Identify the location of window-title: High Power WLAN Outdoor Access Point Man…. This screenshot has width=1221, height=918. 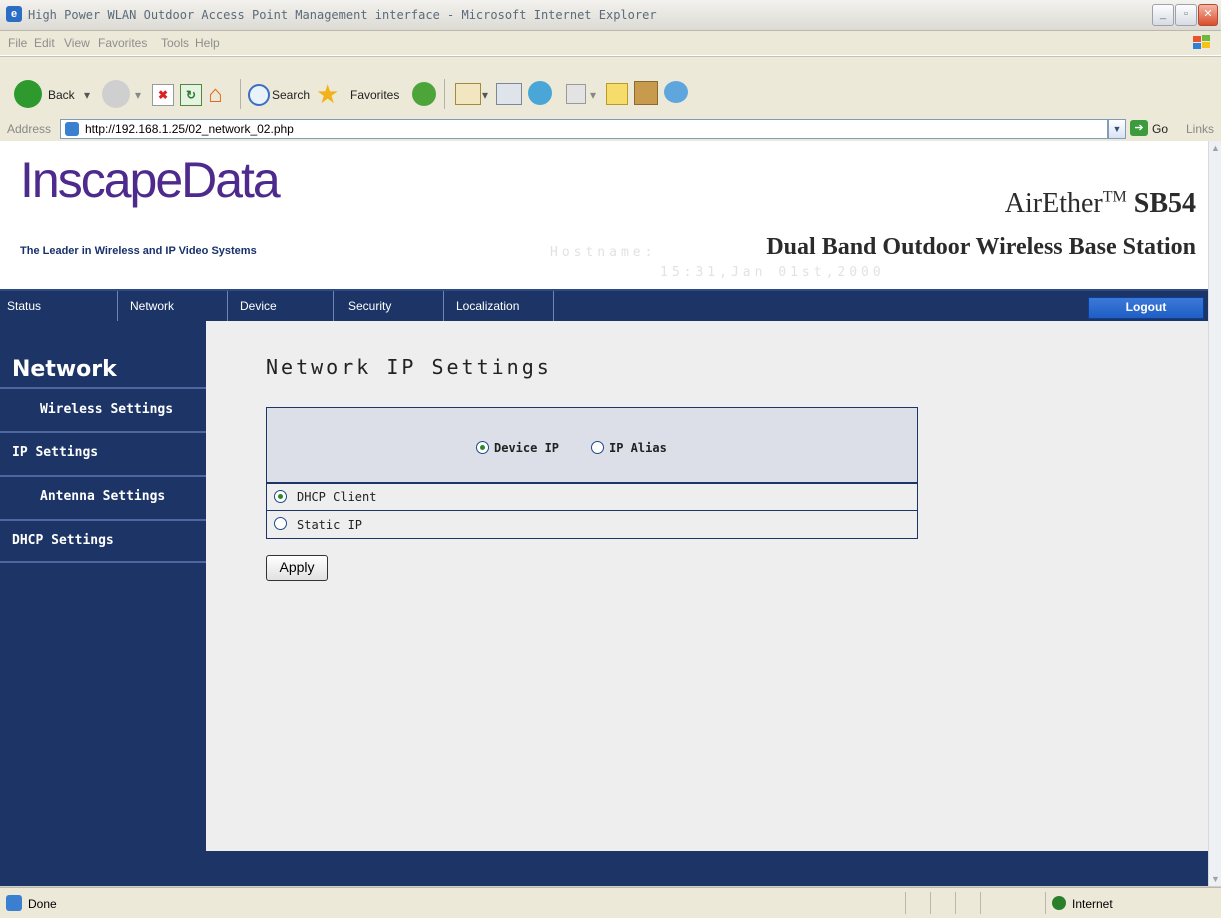
(342, 15).